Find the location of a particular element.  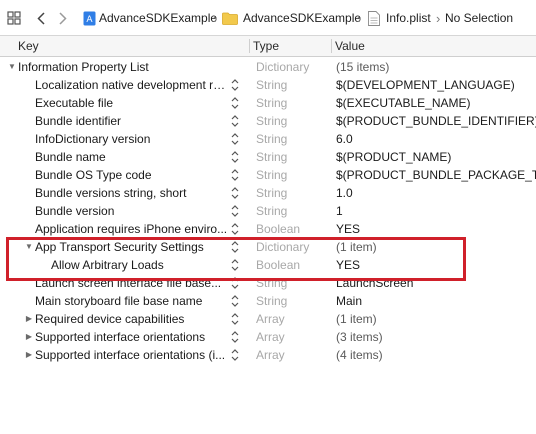

forward-chevron-icon is located at coordinates (63, 18).